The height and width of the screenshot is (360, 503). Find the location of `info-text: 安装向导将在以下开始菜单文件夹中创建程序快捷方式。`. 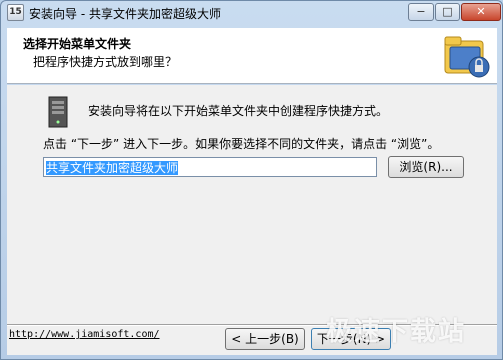

info-text: 安装向导将在以下开始菜单文件夹中创建程序快捷方式。 is located at coordinates (238, 111).